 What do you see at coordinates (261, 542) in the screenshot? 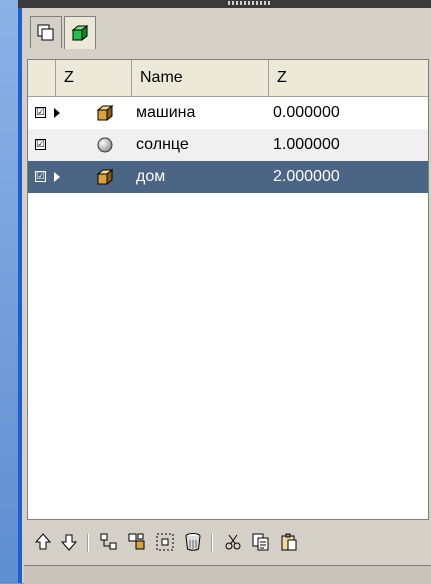
I see `copy-icon` at bounding box center [261, 542].